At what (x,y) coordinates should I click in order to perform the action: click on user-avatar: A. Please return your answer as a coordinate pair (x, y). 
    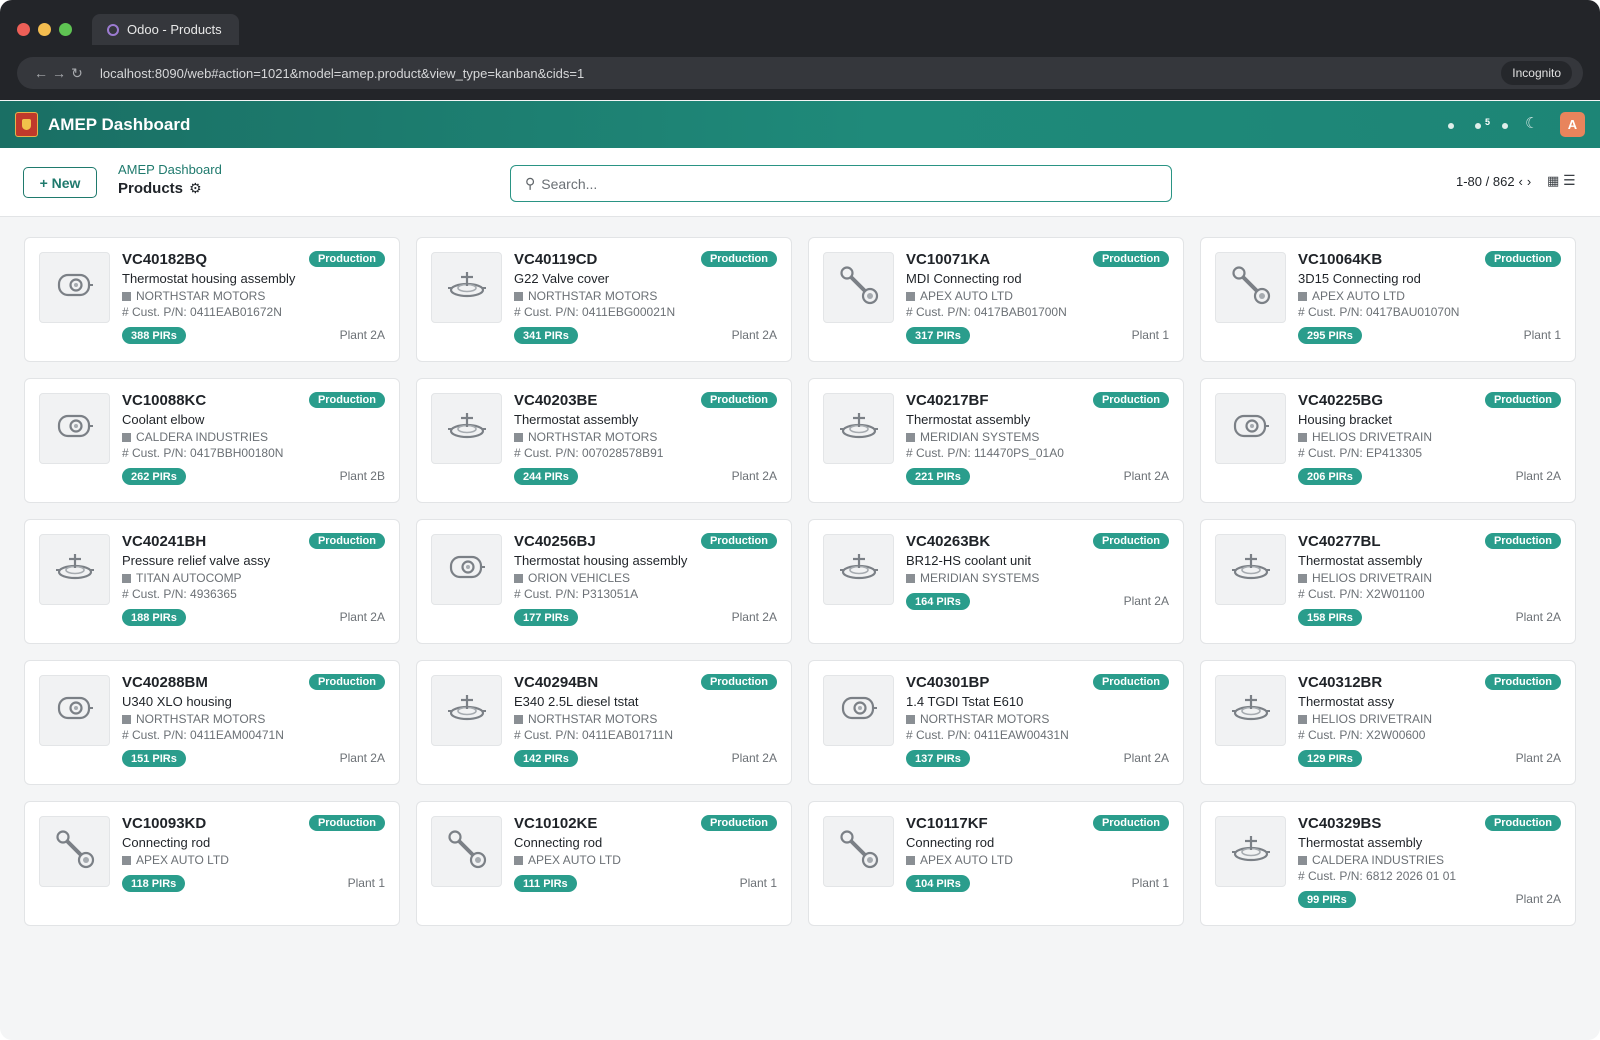
    Looking at the image, I should click on (1572, 124).